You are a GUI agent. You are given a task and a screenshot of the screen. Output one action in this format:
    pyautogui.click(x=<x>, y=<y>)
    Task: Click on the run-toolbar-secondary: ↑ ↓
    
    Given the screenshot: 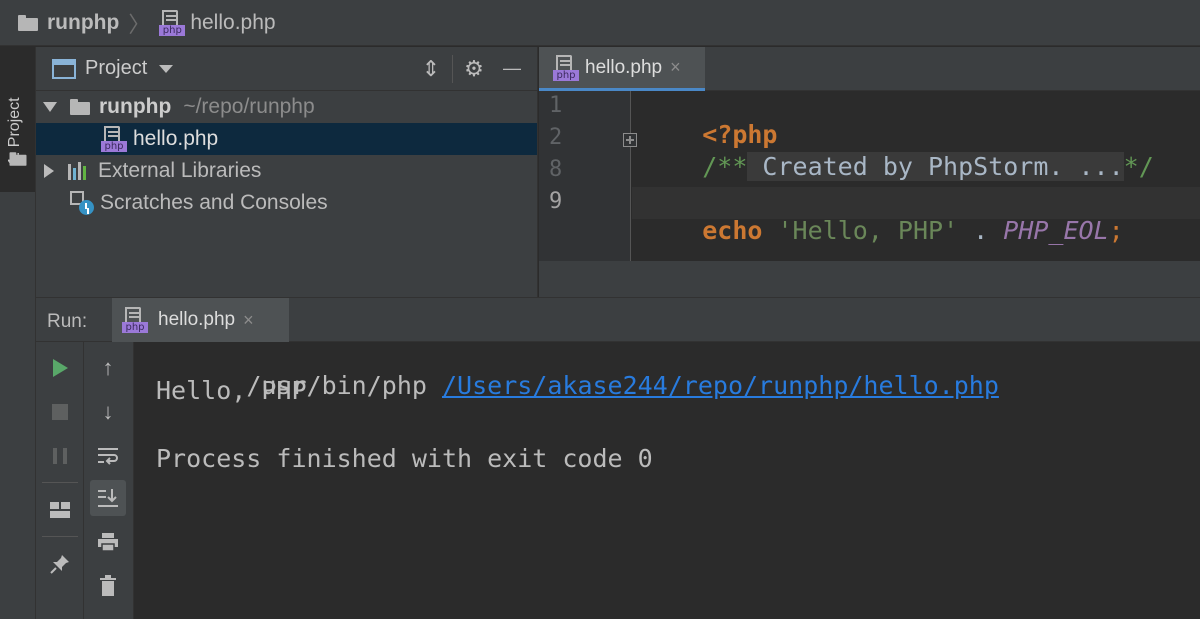 What is the action you would take?
    pyautogui.click(x=109, y=480)
    